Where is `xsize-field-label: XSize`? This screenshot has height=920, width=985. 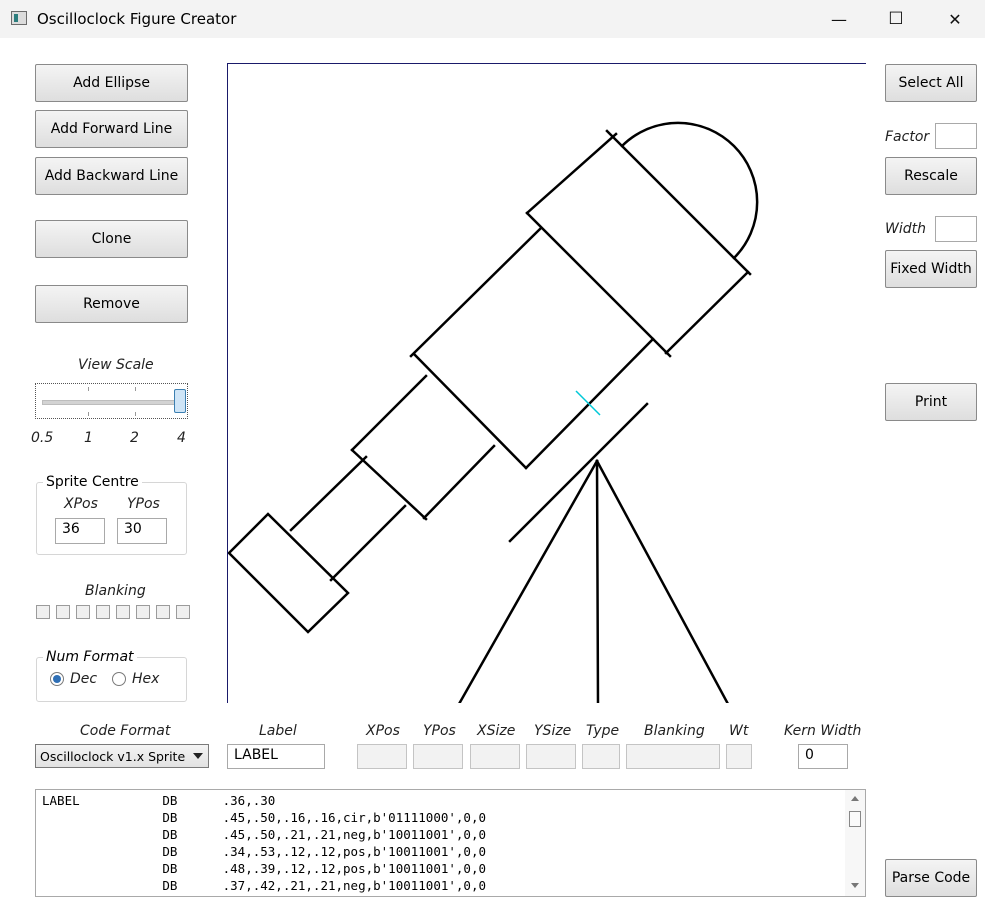 xsize-field-label: XSize is located at coordinates (496, 731).